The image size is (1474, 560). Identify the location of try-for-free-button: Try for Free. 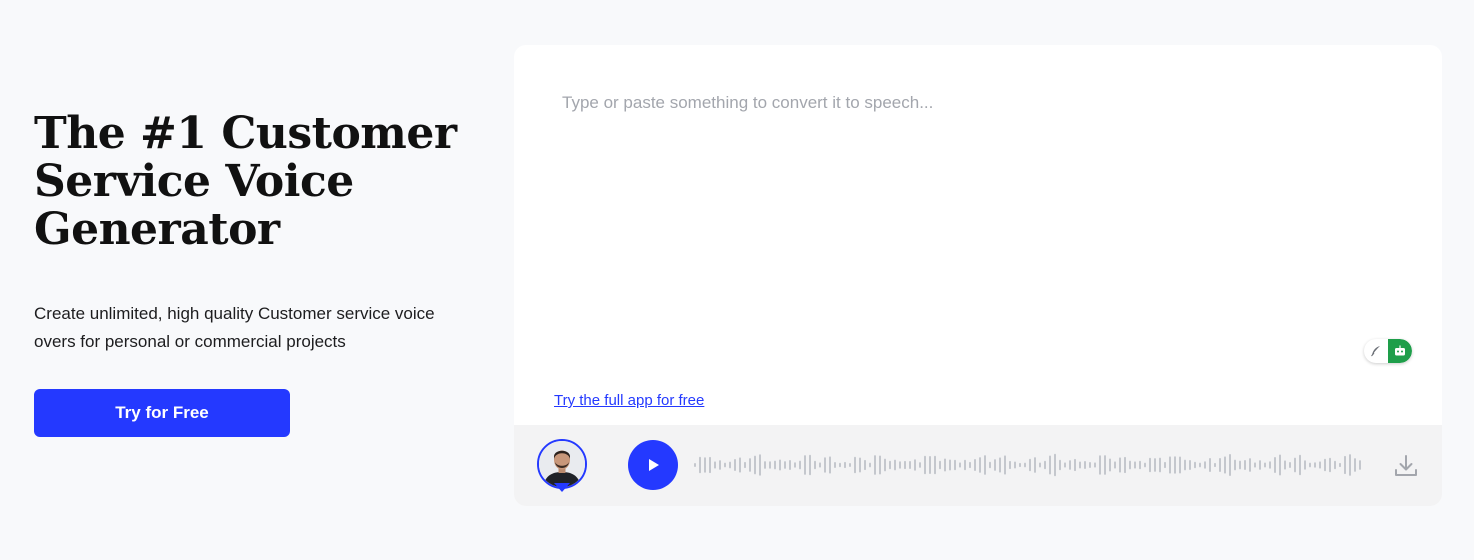
(162, 413).